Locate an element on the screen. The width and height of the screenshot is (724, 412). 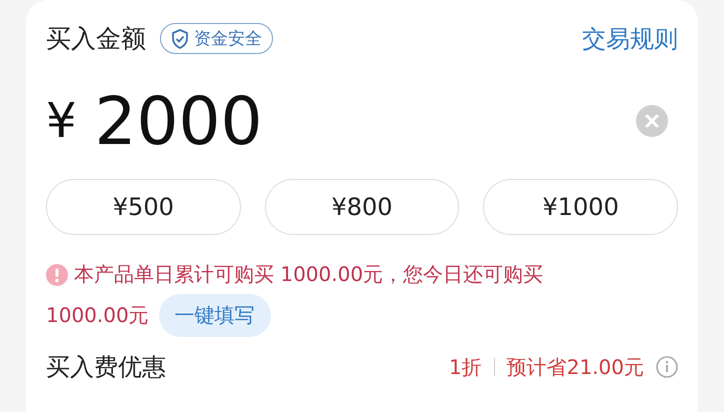
estimated-saving: 预计省21.00元 is located at coordinates (575, 367).